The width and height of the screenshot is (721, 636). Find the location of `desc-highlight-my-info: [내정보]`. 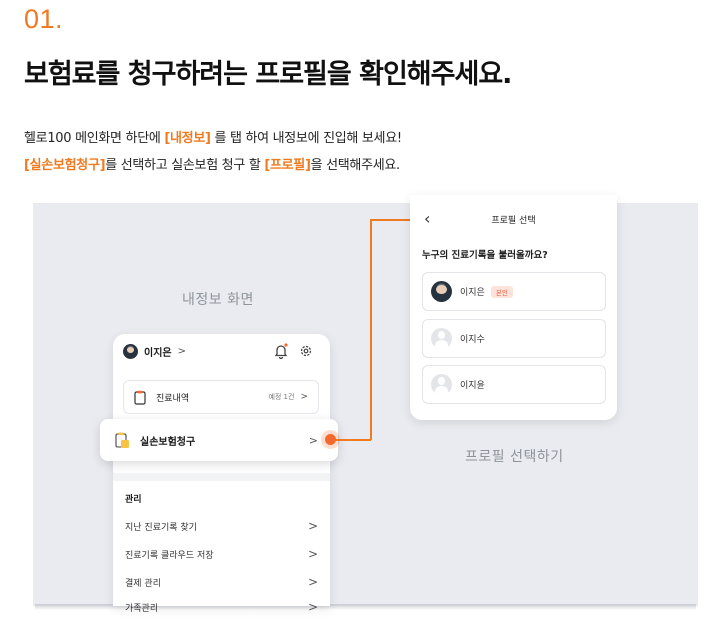

desc-highlight-my-info: [내정보] is located at coordinates (187, 138).